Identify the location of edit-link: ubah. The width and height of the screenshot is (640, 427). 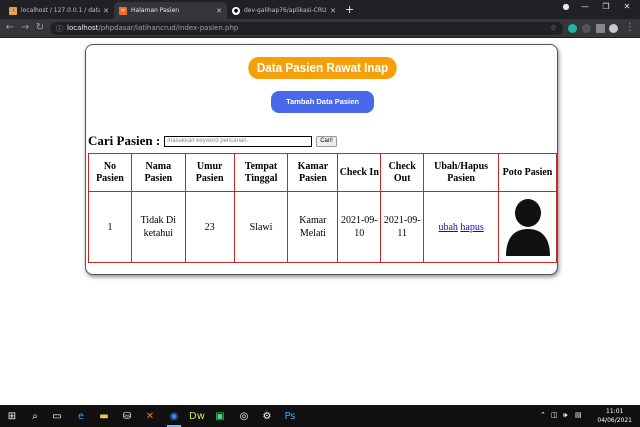
(447, 227).